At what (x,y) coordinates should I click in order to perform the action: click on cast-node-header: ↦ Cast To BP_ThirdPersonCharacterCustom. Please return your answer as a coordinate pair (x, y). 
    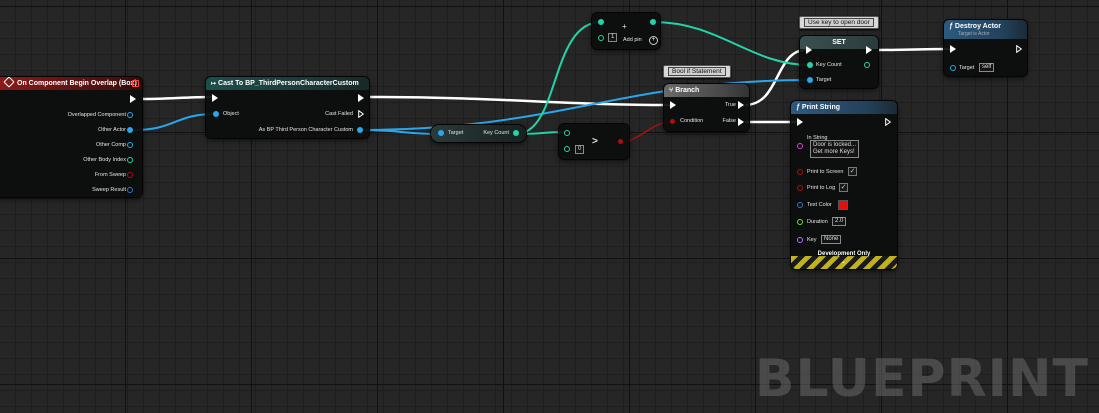
    Looking at the image, I should click on (287, 83).